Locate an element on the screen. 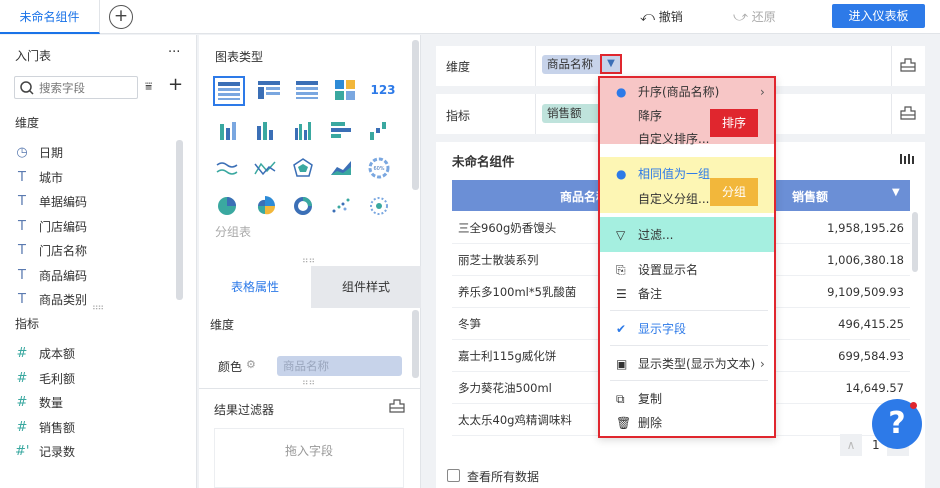 The height and width of the screenshot is (488, 940). measure-field-item: # 毛利额 is located at coordinates (90, 379).